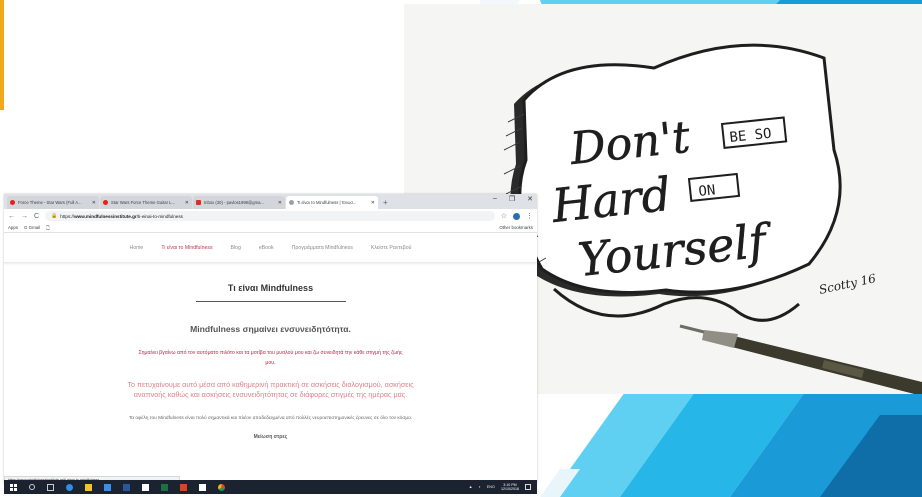 The width and height of the screenshot is (922, 497). What do you see at coordinates (270, 437) in the screenshot?
I see `section-subheading: Μείωση στρες` at bounding box center [270, 437].